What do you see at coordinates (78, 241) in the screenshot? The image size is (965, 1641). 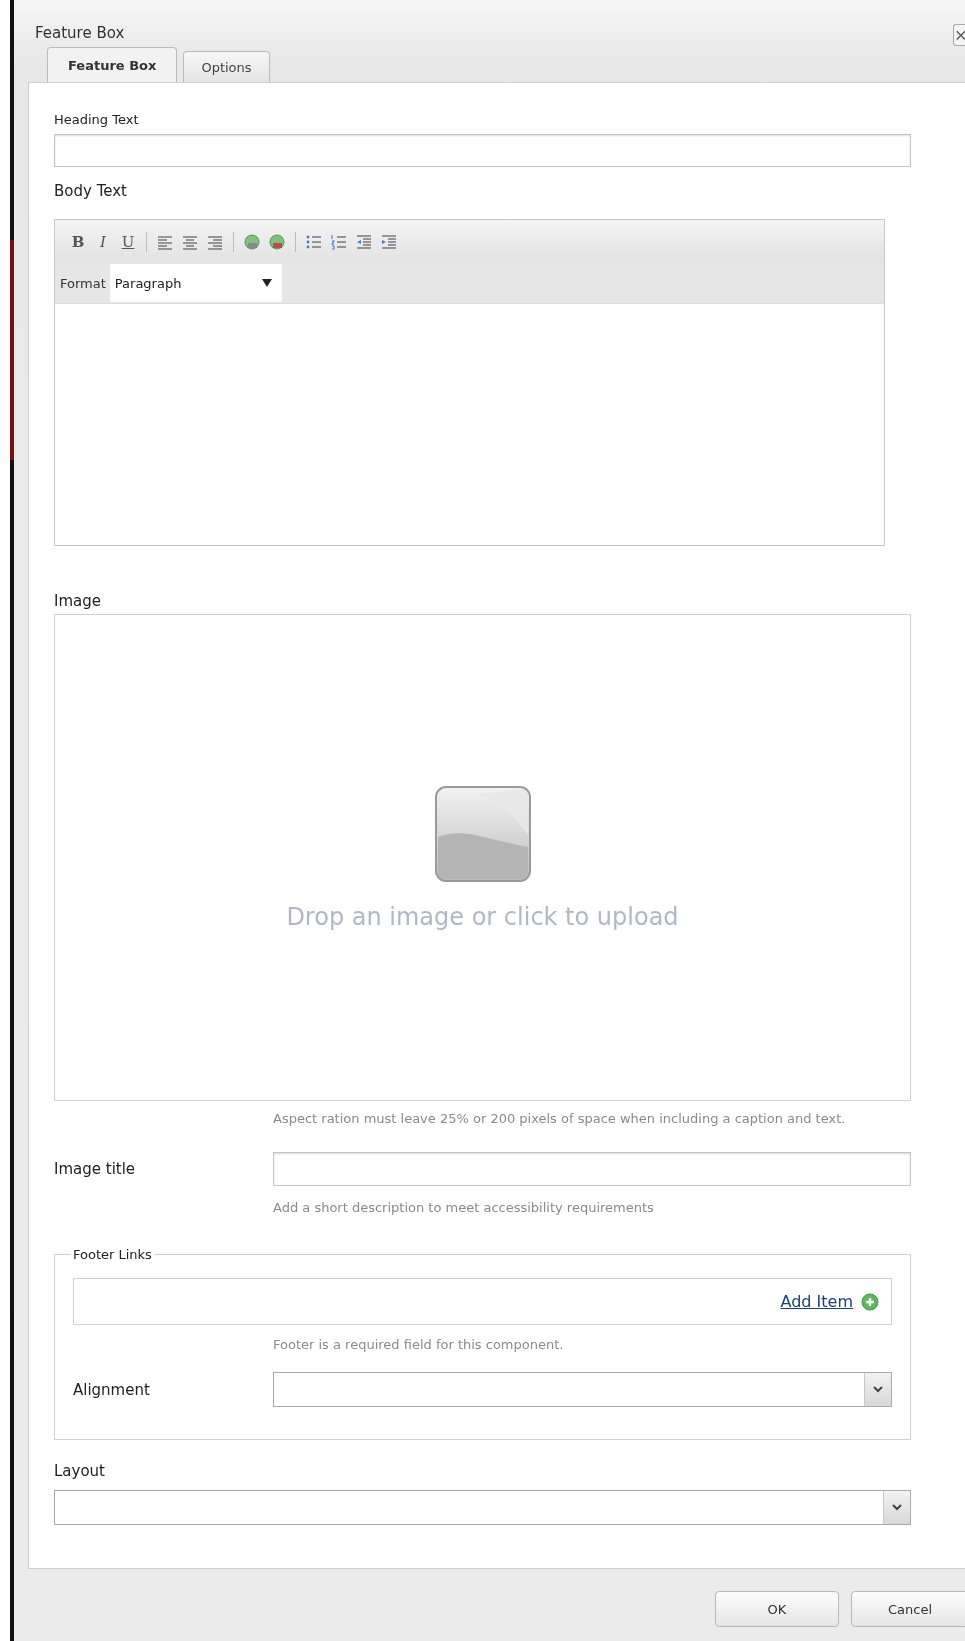 I see `bold-button: B` at bounding box center [78, 241].